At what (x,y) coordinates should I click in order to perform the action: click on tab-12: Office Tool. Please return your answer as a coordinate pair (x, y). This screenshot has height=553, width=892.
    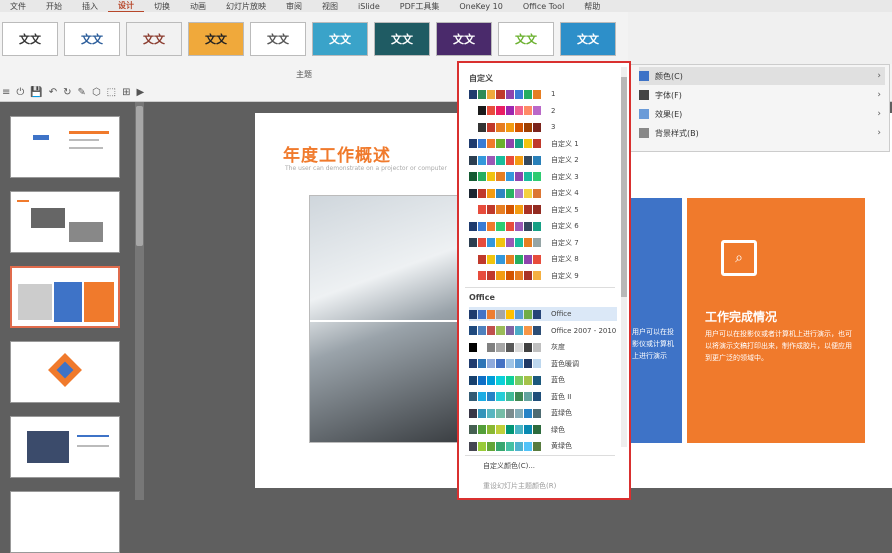
    Looking at the image, I should click on (543, 6).